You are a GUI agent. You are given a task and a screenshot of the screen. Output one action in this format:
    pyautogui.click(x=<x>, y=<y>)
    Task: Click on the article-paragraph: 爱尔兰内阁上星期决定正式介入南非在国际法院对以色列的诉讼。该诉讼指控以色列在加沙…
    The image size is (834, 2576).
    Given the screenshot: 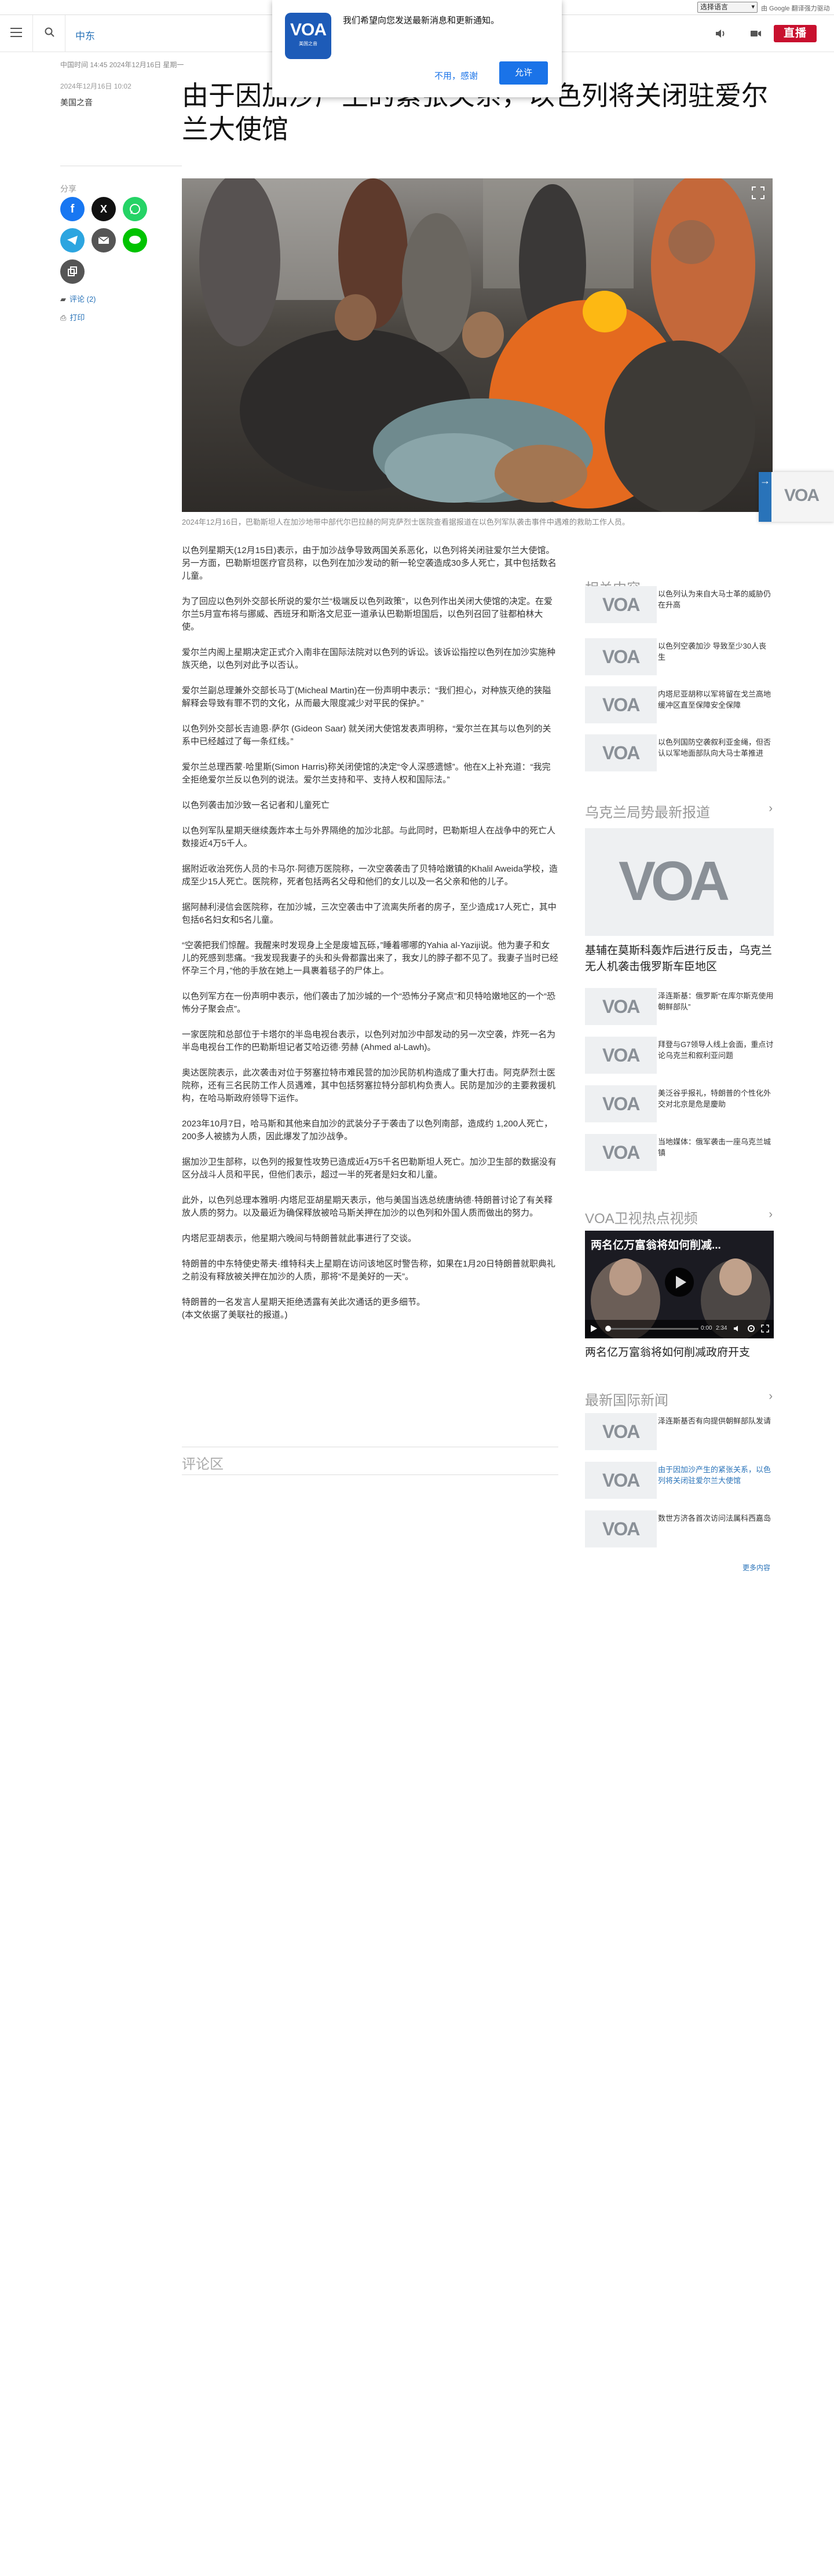 What is the action you would take?
    pyautogui.click(x=369, y=658)
    